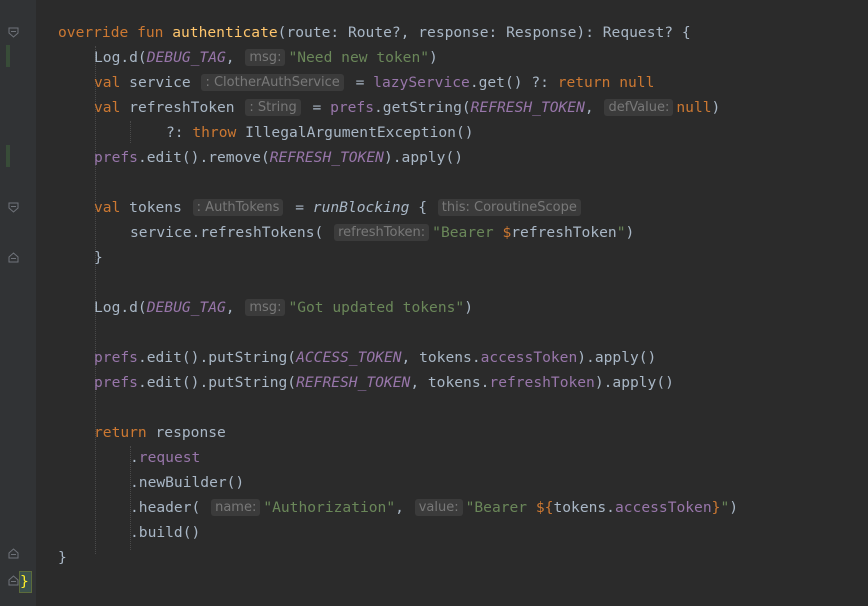 The width and height of the screenshot is (868, 606). Describe the element at coordinates (225, 32) in the screenshot. I see `code-token: authenticate` at that location.